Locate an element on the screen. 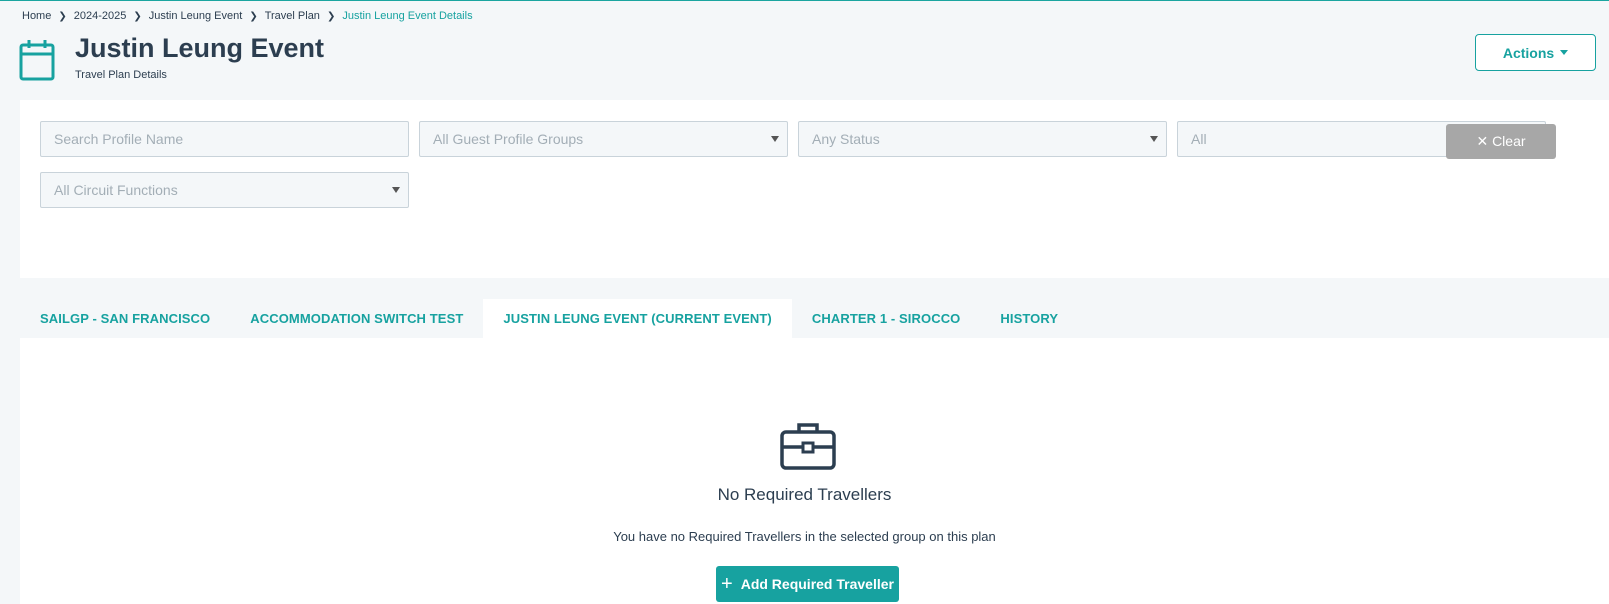 This screenshot has width=1609, height=604. breadcrumb-travel-plan: Travel Plan is located at coordinates (292, 16).